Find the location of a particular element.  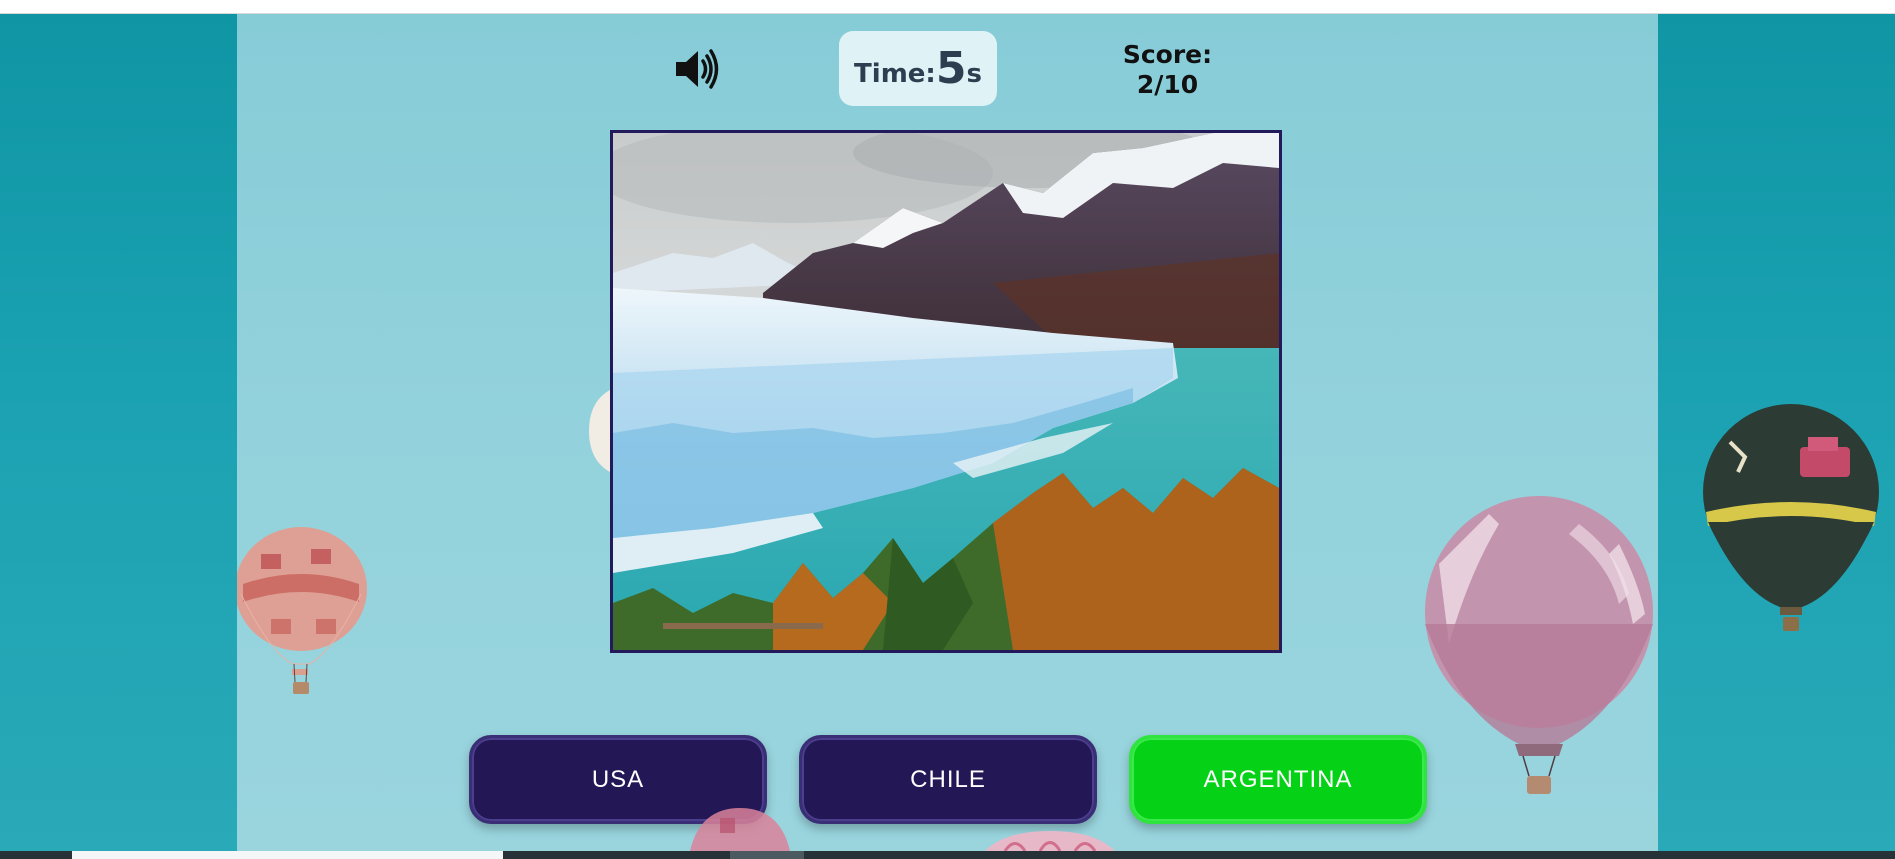

browser-top-strip is located at coordinates (947, 7).